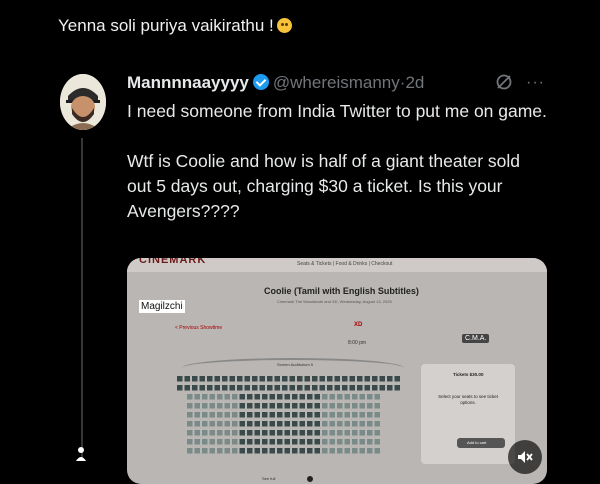 Image resolution: width=600 pixels, height=484 pixels. What do you see at coordinates (83, 102) in the screenshot?
I see `avatar` at bounding box center [83, 102].